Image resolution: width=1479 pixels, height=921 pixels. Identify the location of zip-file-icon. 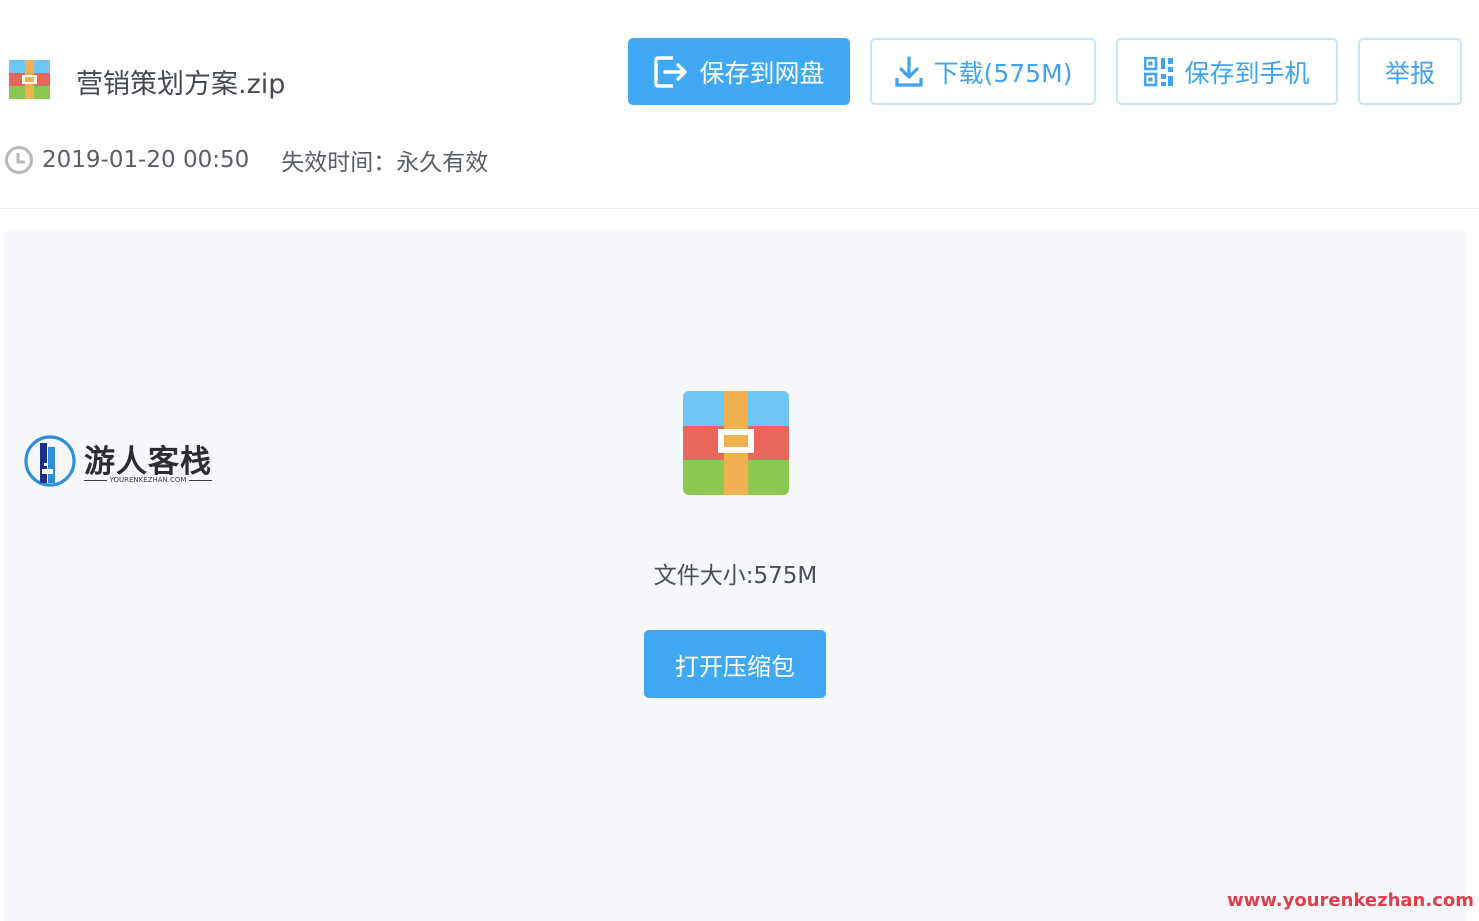
(29, 79).